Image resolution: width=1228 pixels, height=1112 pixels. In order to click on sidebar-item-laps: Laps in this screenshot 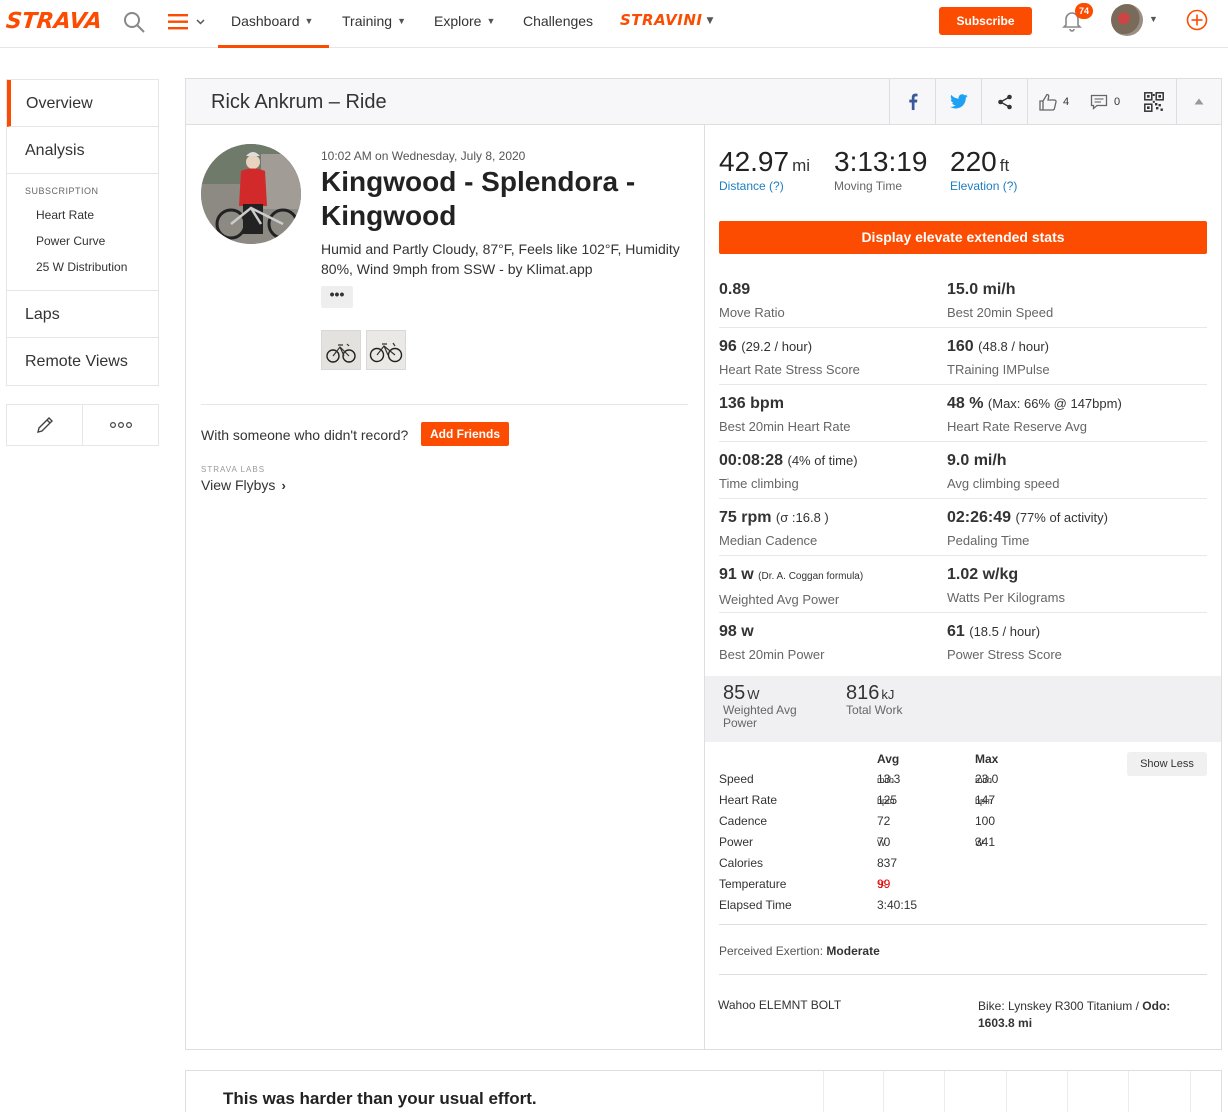, I will do `click(82, 314)`.